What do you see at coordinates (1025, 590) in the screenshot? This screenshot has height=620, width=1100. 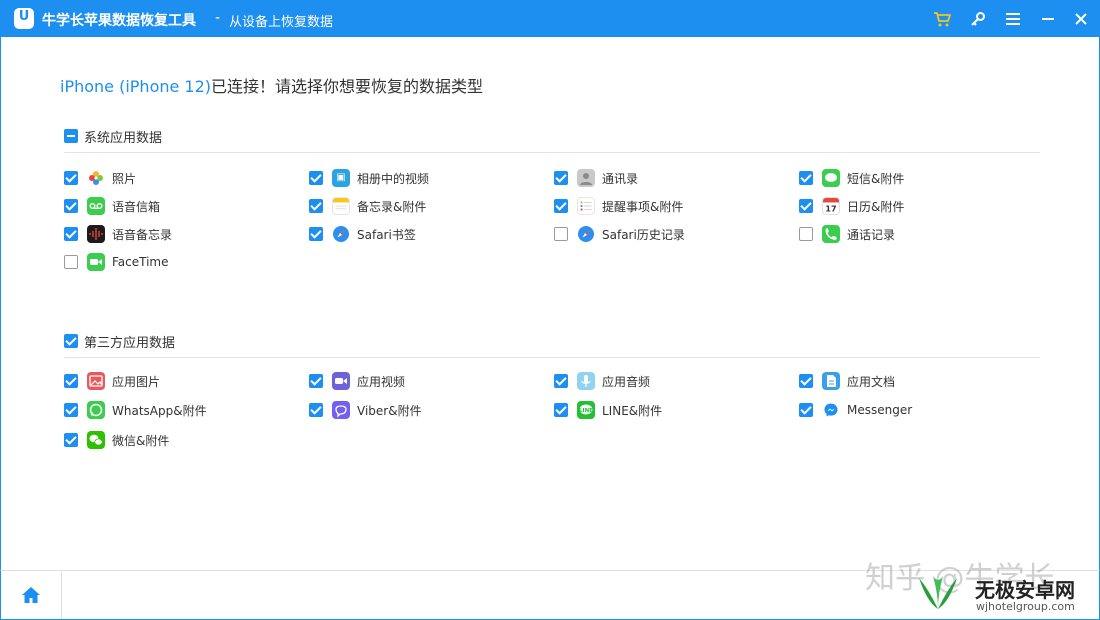 I see `watermark-site-name: 无极安卓网` at bounding box center [1025, 590].